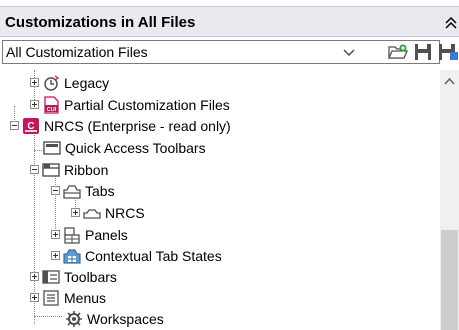  What do you see at coordinates (137, 125) in the screenshot?
I see `tree-item-label: NRCS (Enterprise - read only)` at bounding box center [137, 125].